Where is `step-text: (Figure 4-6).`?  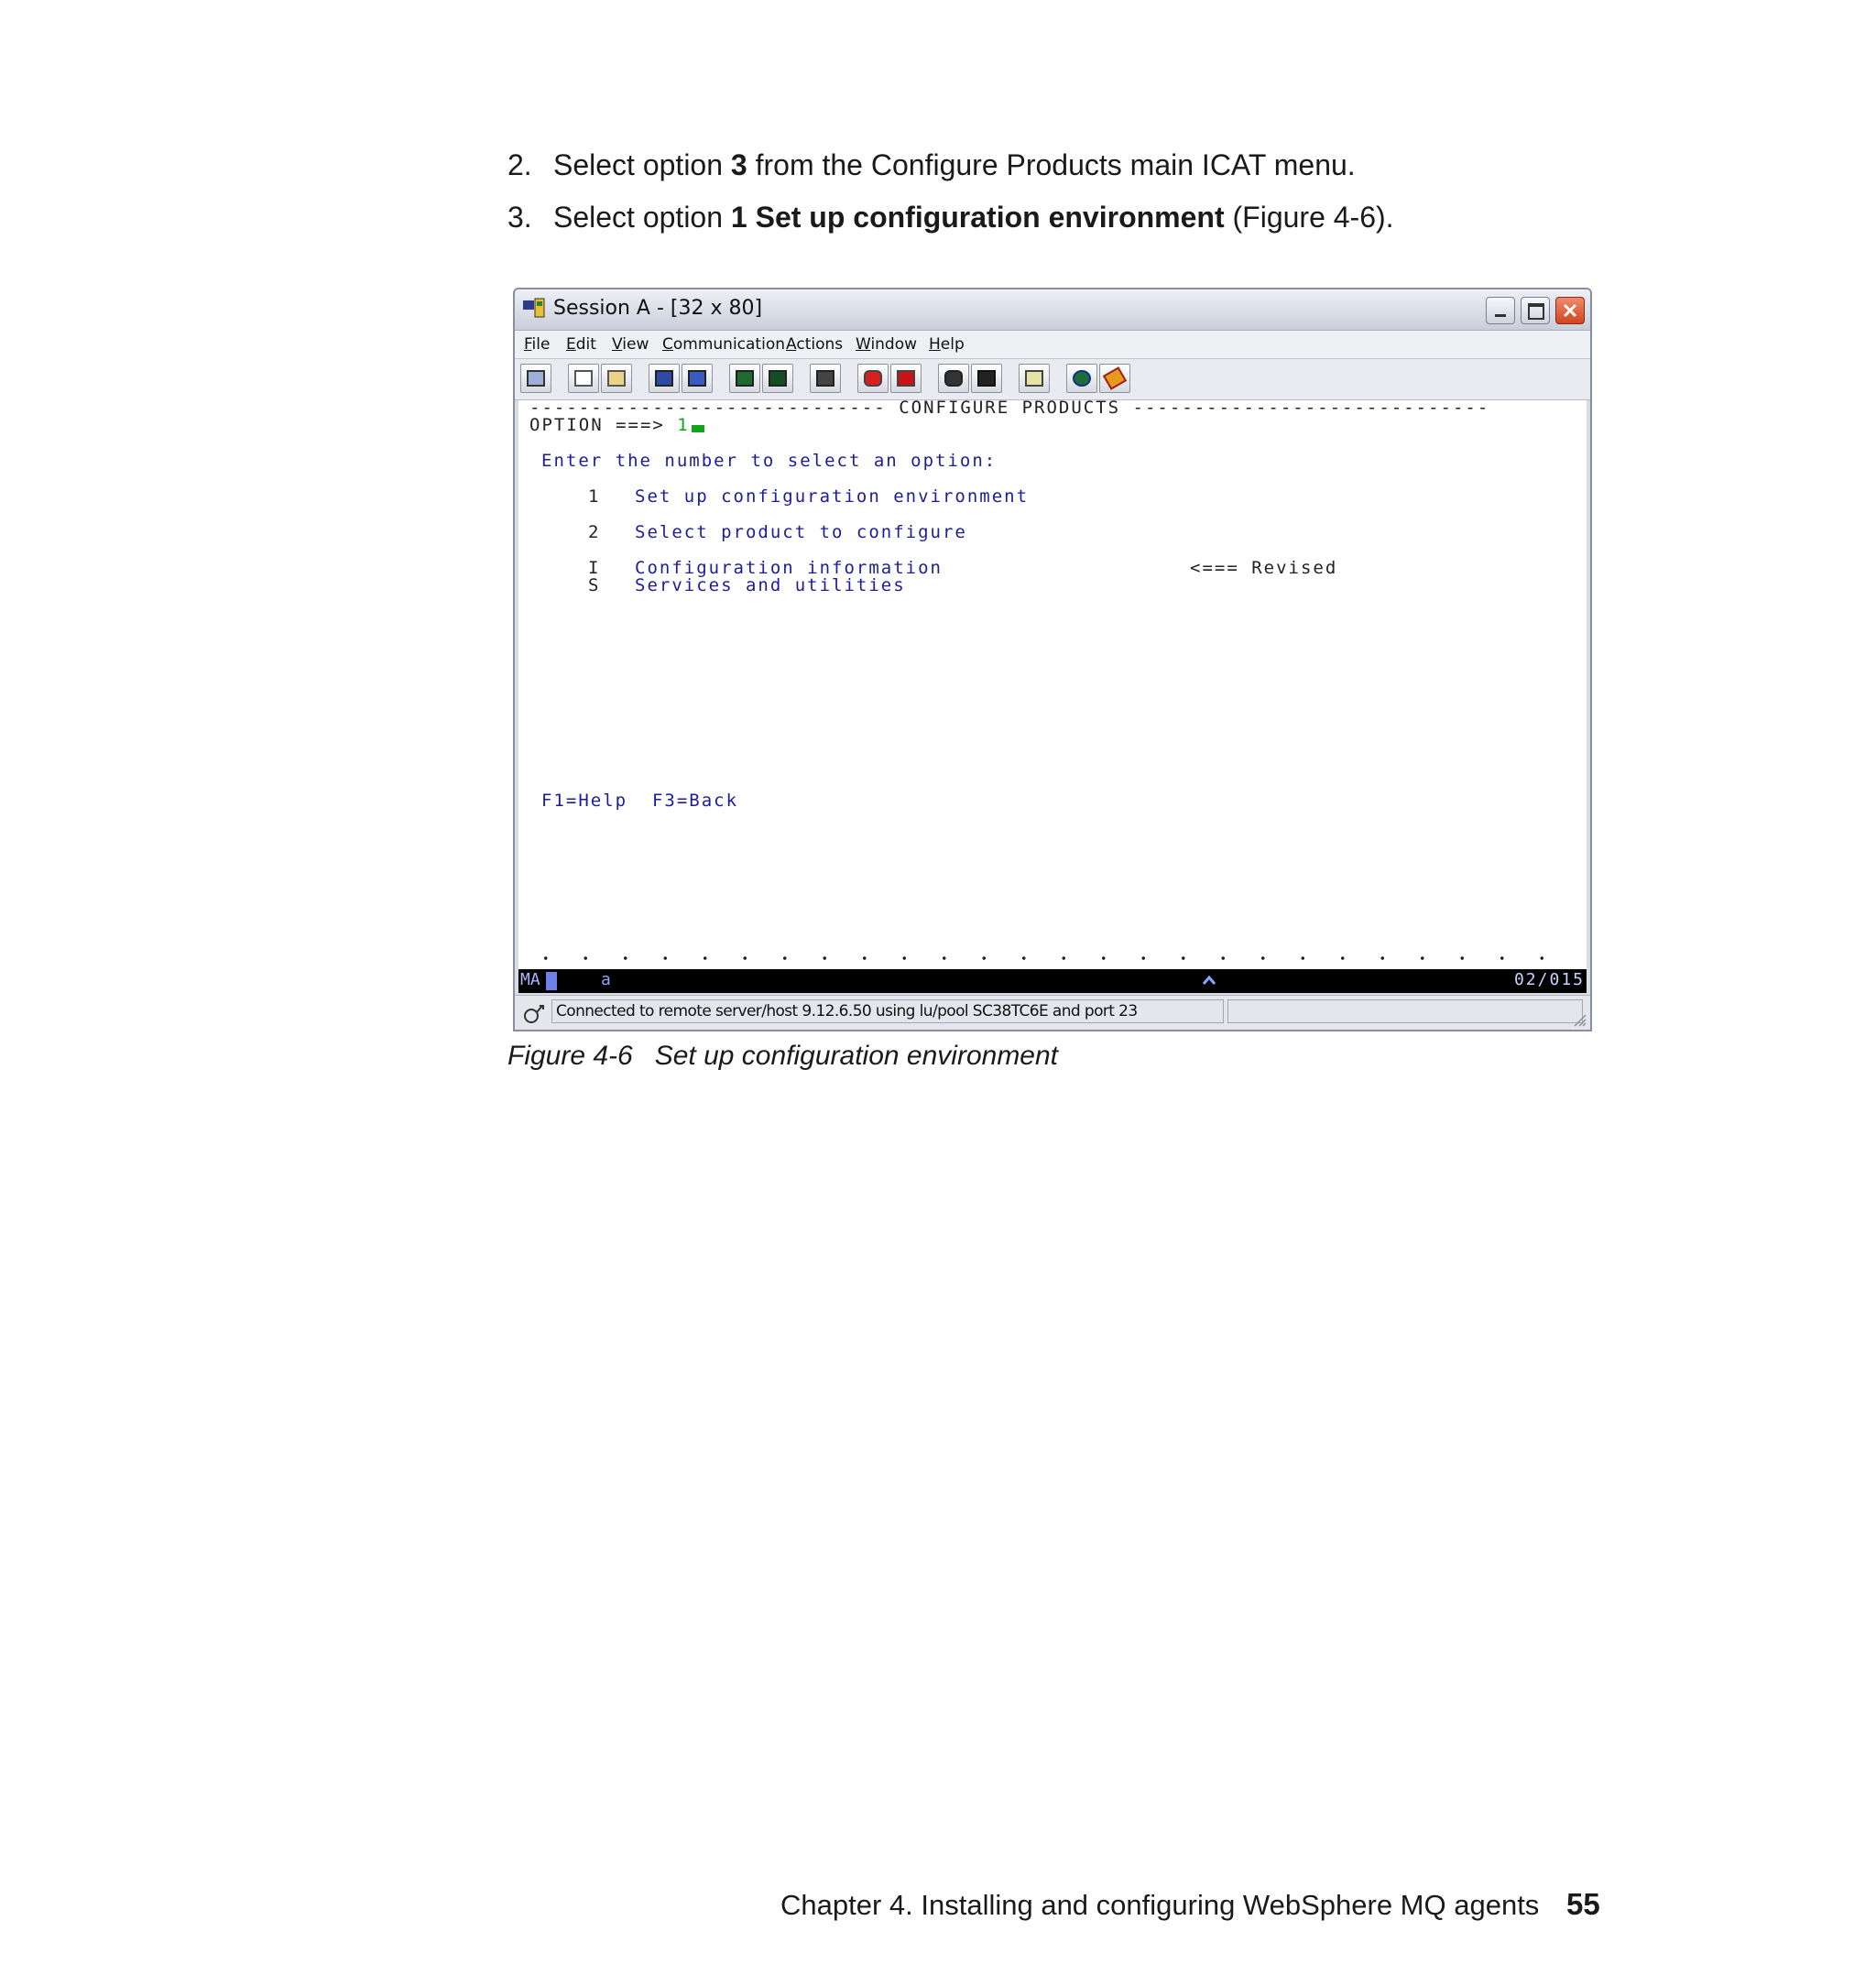 step-text: (Figure 4-6). is located at coordinates (1309, 217).